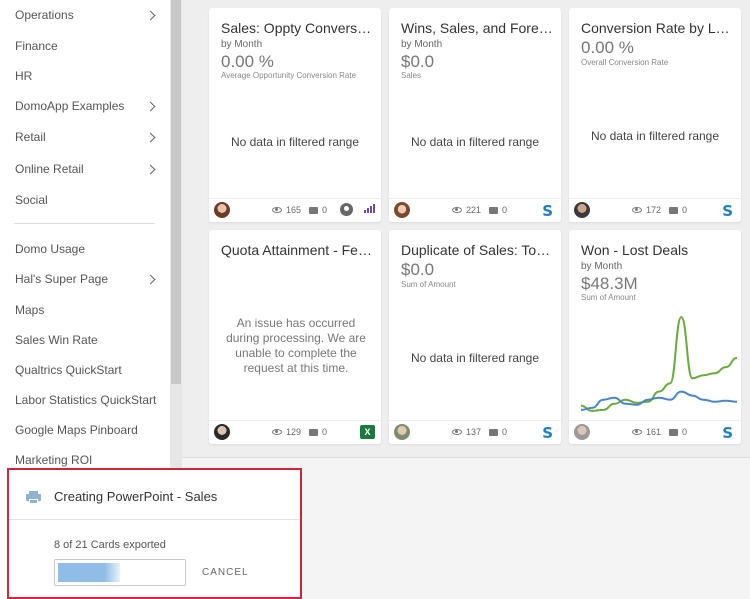 This screenshot has height=599, width=750. I want to click on sidebar-item-label: DomoApp Examples, so click(70, 106).